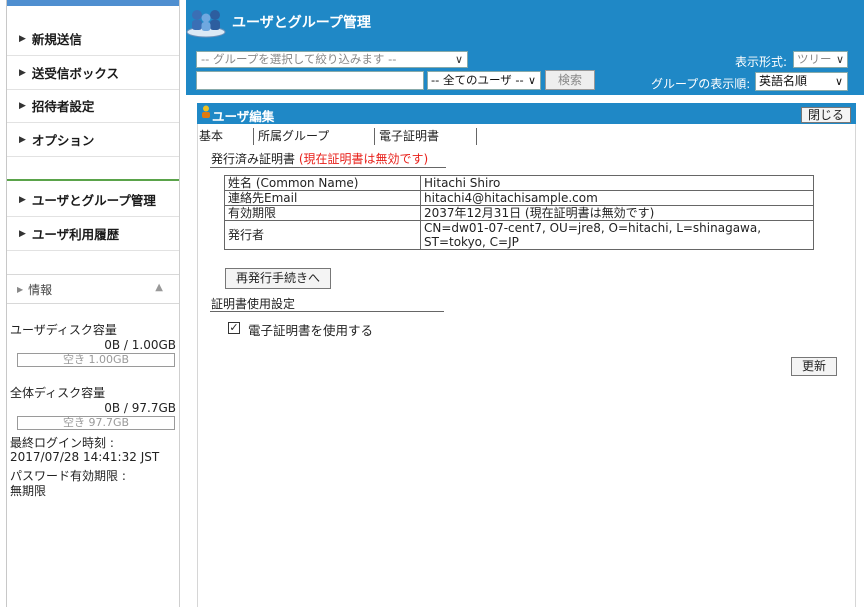 The image size is (864, 607). Describe the element at coordinates (159, 287) in the screenshot. I see `collapse-icon: ▲` at that location.